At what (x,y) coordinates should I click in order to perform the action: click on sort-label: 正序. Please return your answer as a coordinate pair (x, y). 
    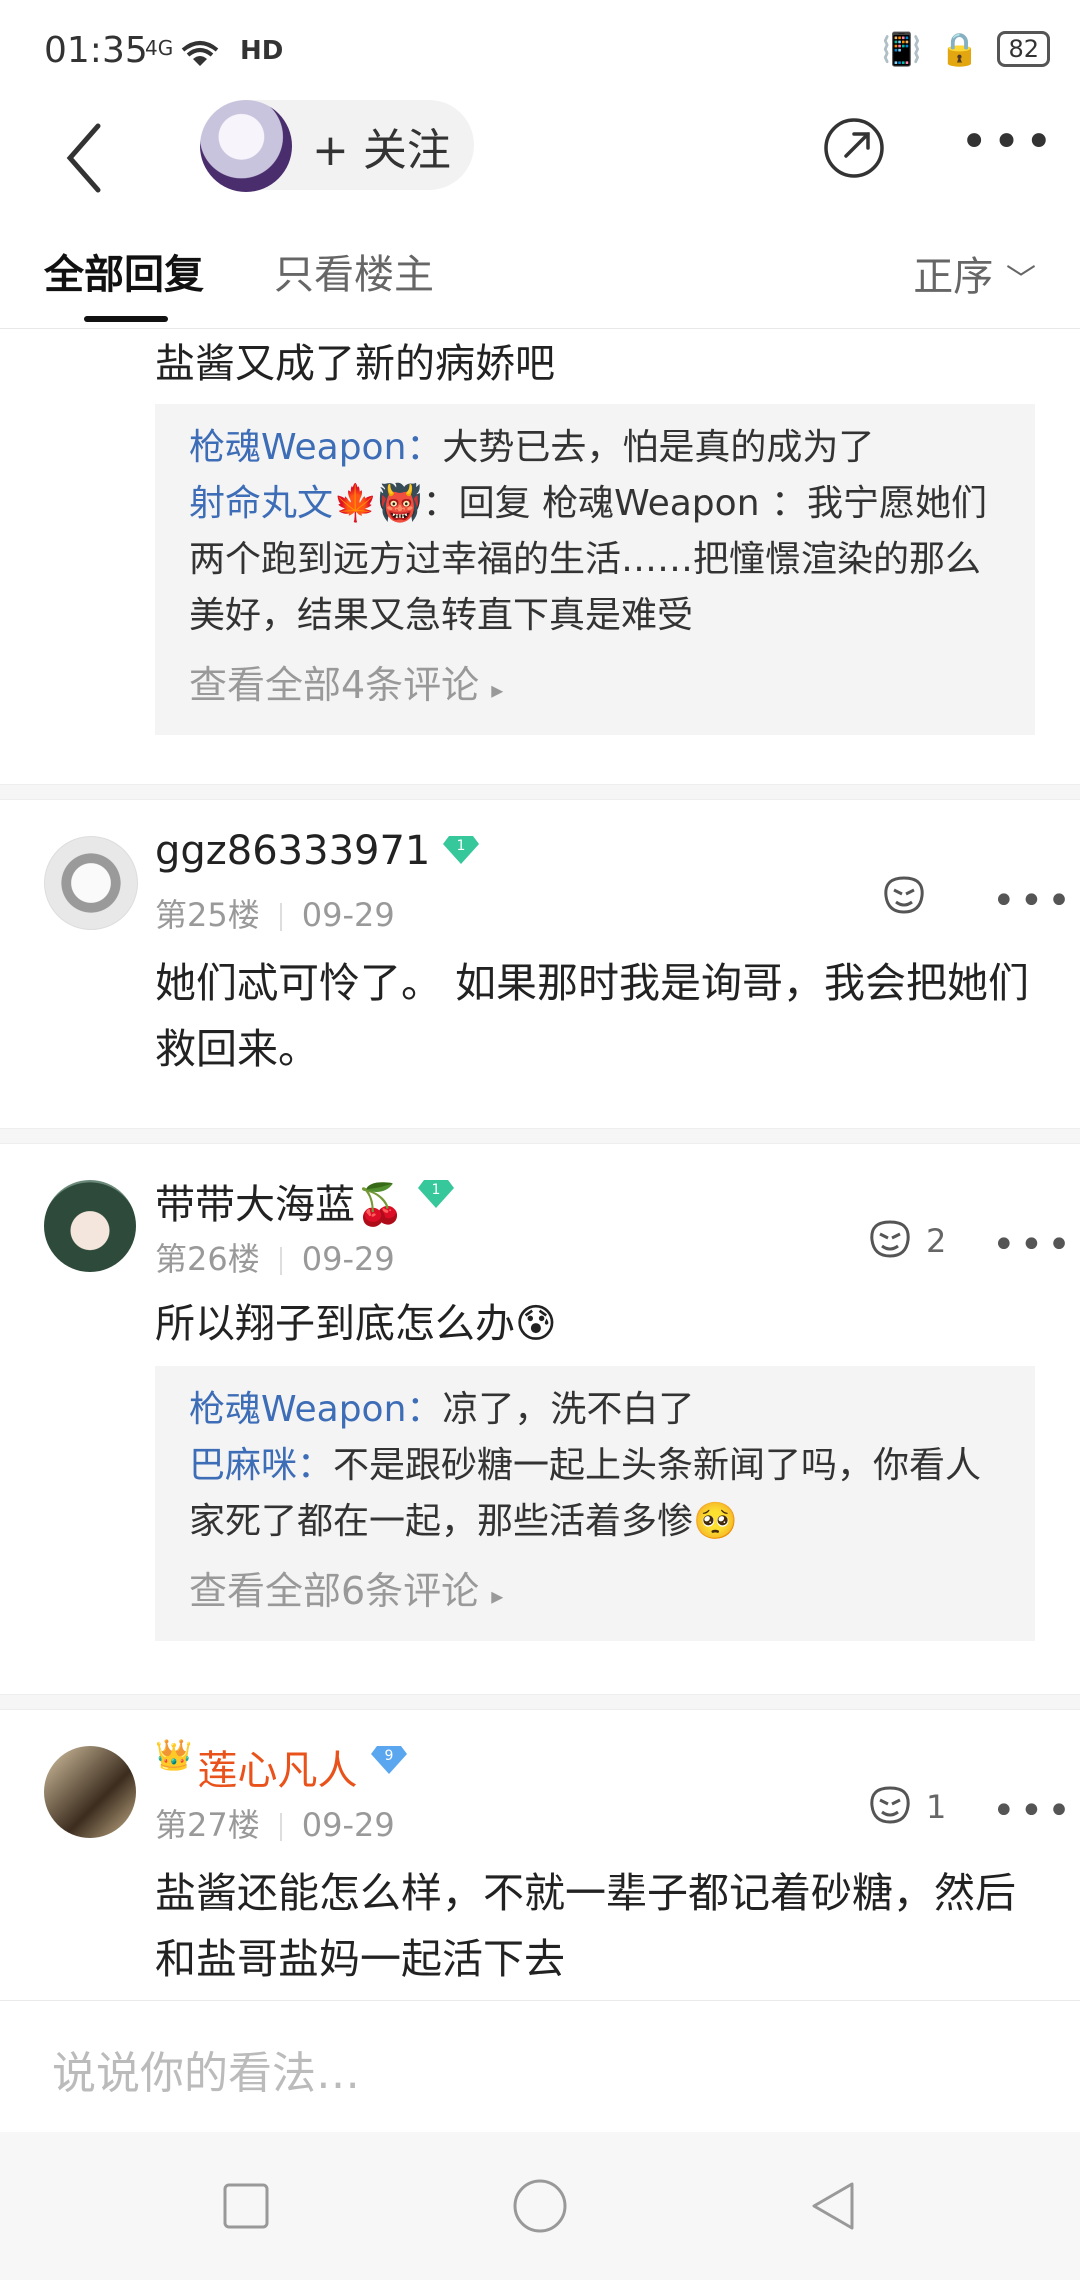
    Looking at the image, I should click on (953, 277).